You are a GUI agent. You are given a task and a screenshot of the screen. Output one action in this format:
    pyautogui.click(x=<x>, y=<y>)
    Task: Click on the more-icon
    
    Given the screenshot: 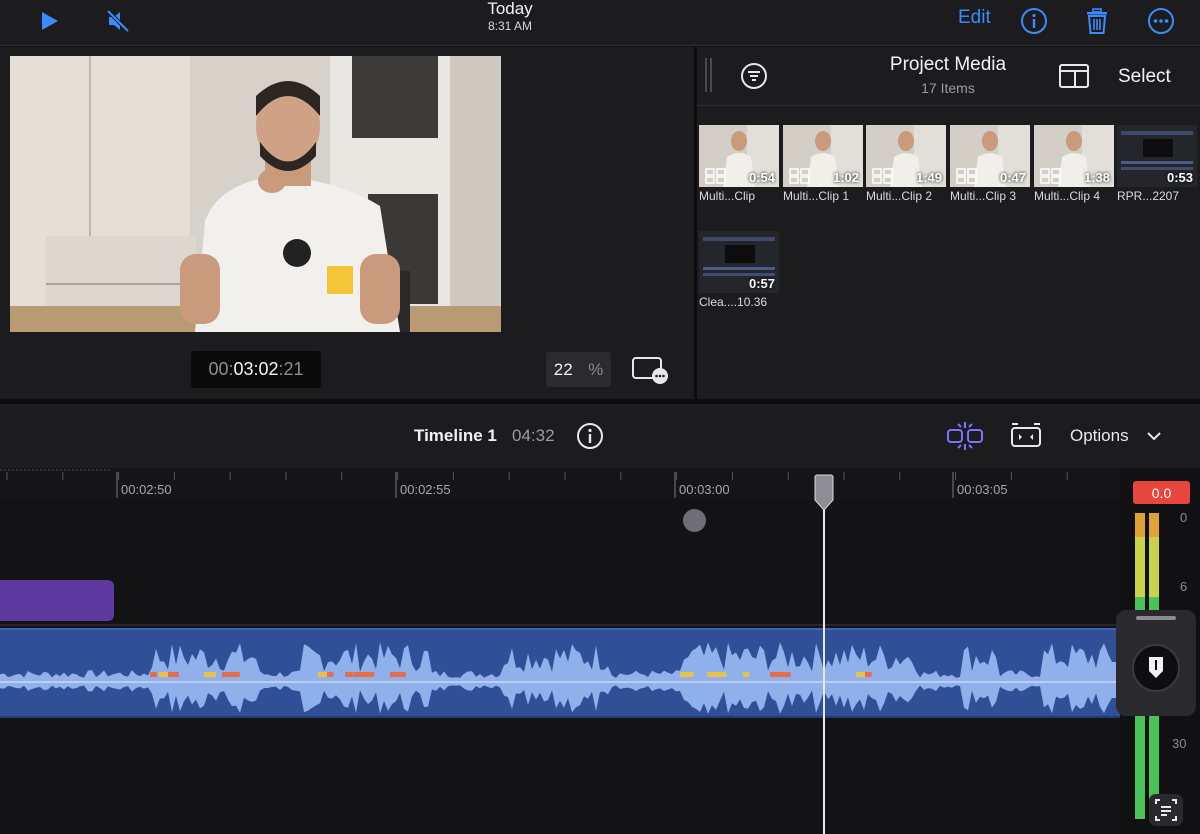 What is the action you would take?
    pyautogui.click(x=1161, y=21)
    